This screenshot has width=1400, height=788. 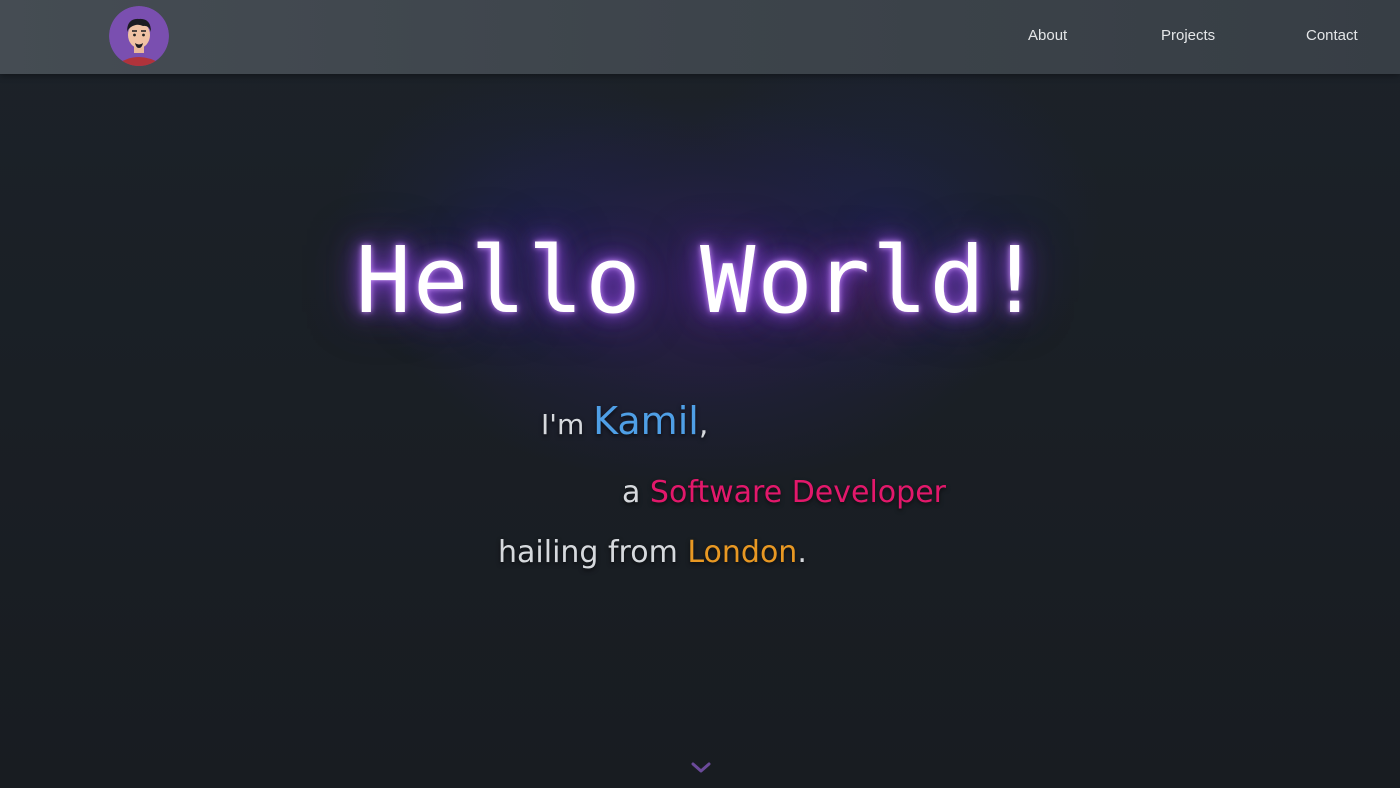 I want to click on intro-name: Kamil, so click(x=646, y=421).